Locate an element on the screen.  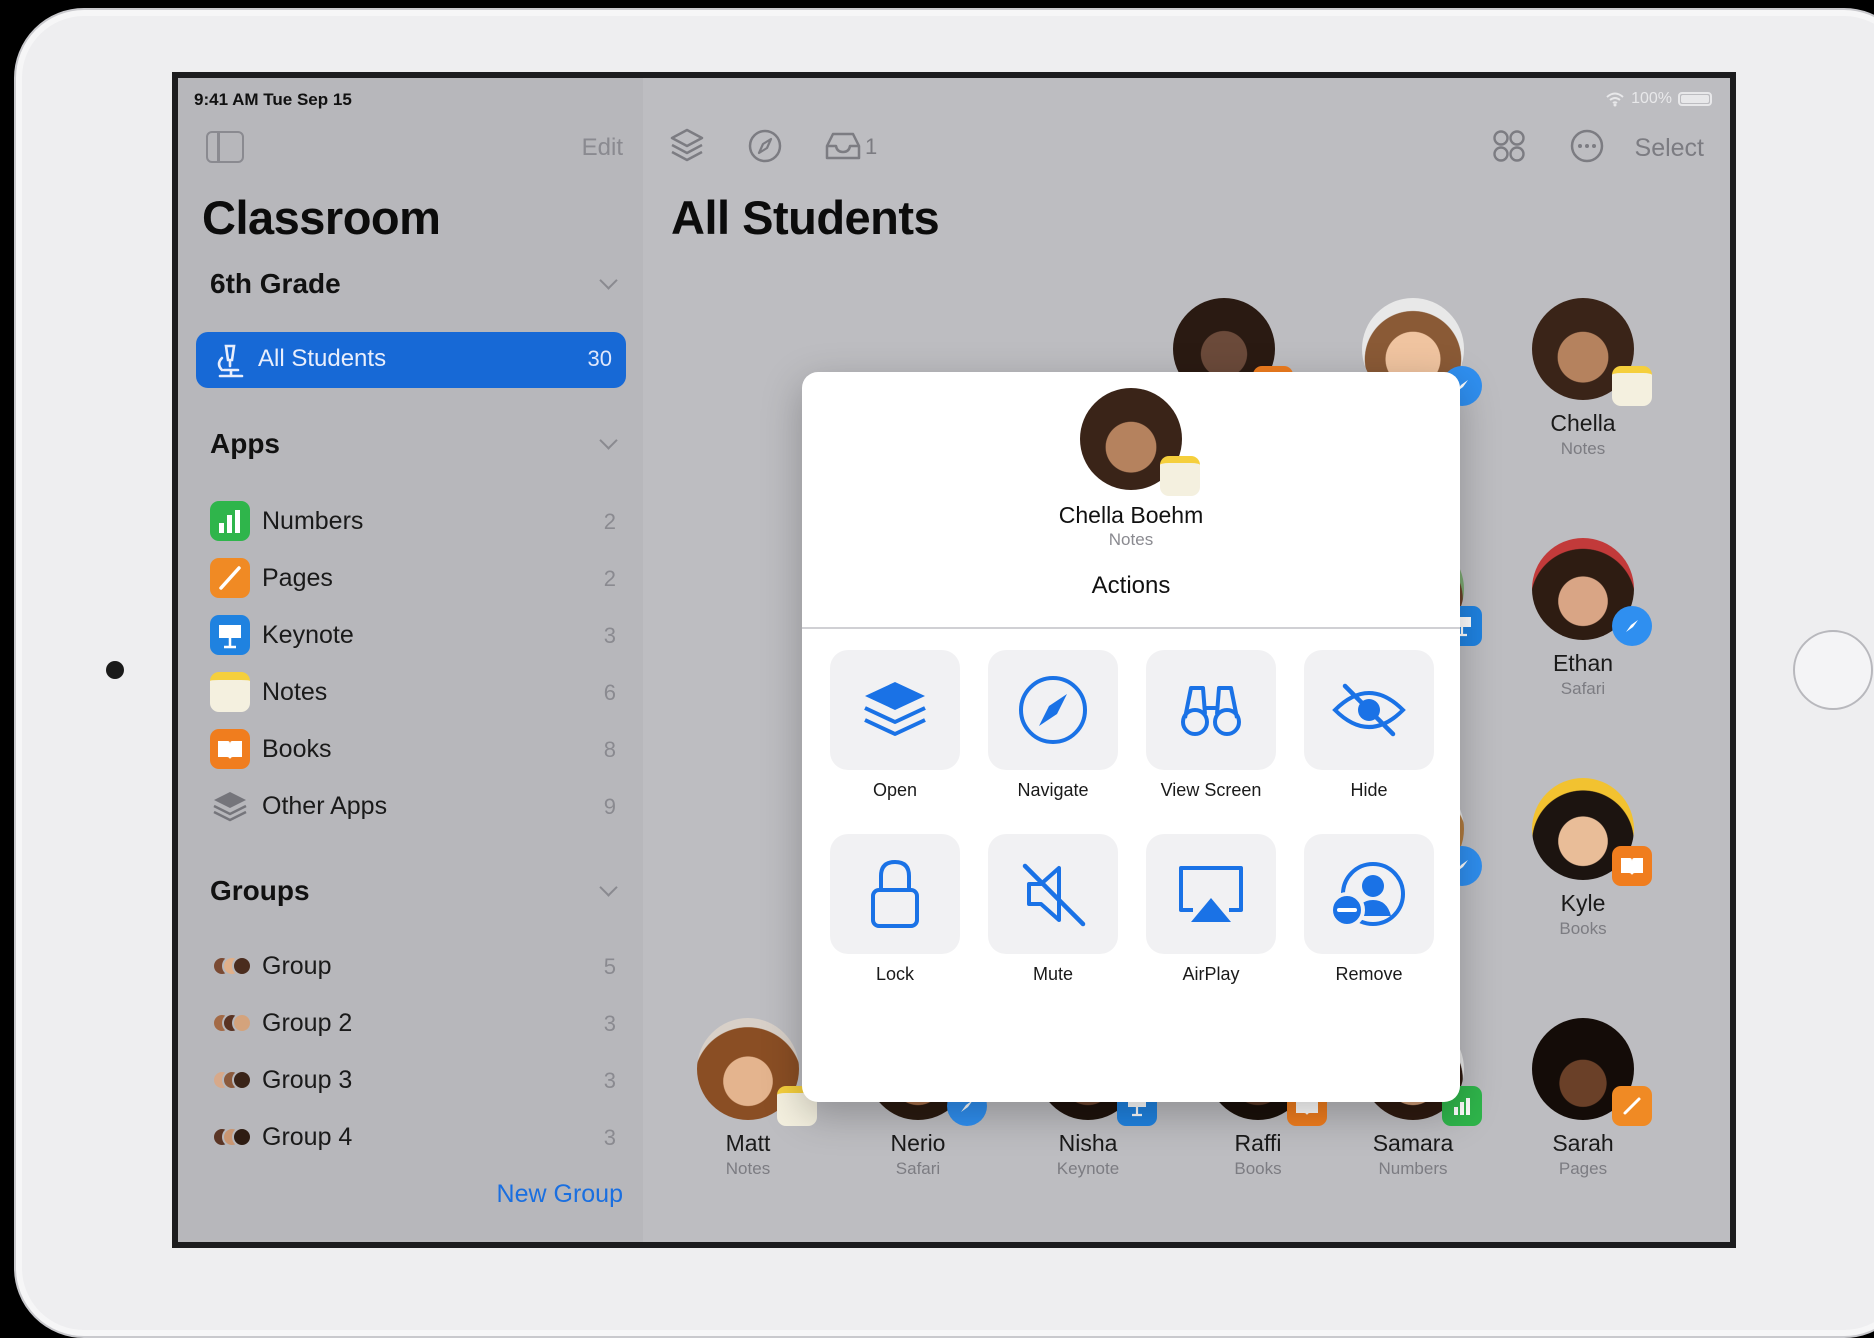
hide-button: Hide is located at coordinates (1369, 725).